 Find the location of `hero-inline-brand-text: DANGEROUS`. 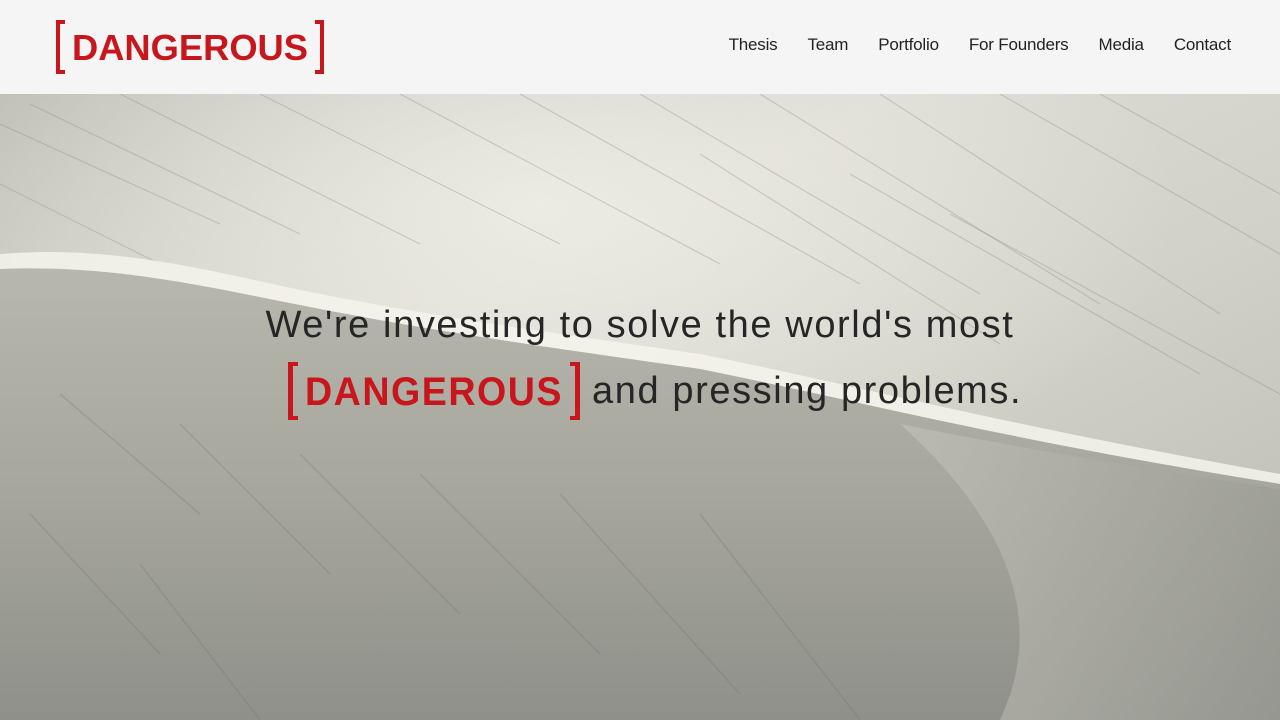

hero-inline-brand-text: DANGEROUS is located at coordinates (434, 392).